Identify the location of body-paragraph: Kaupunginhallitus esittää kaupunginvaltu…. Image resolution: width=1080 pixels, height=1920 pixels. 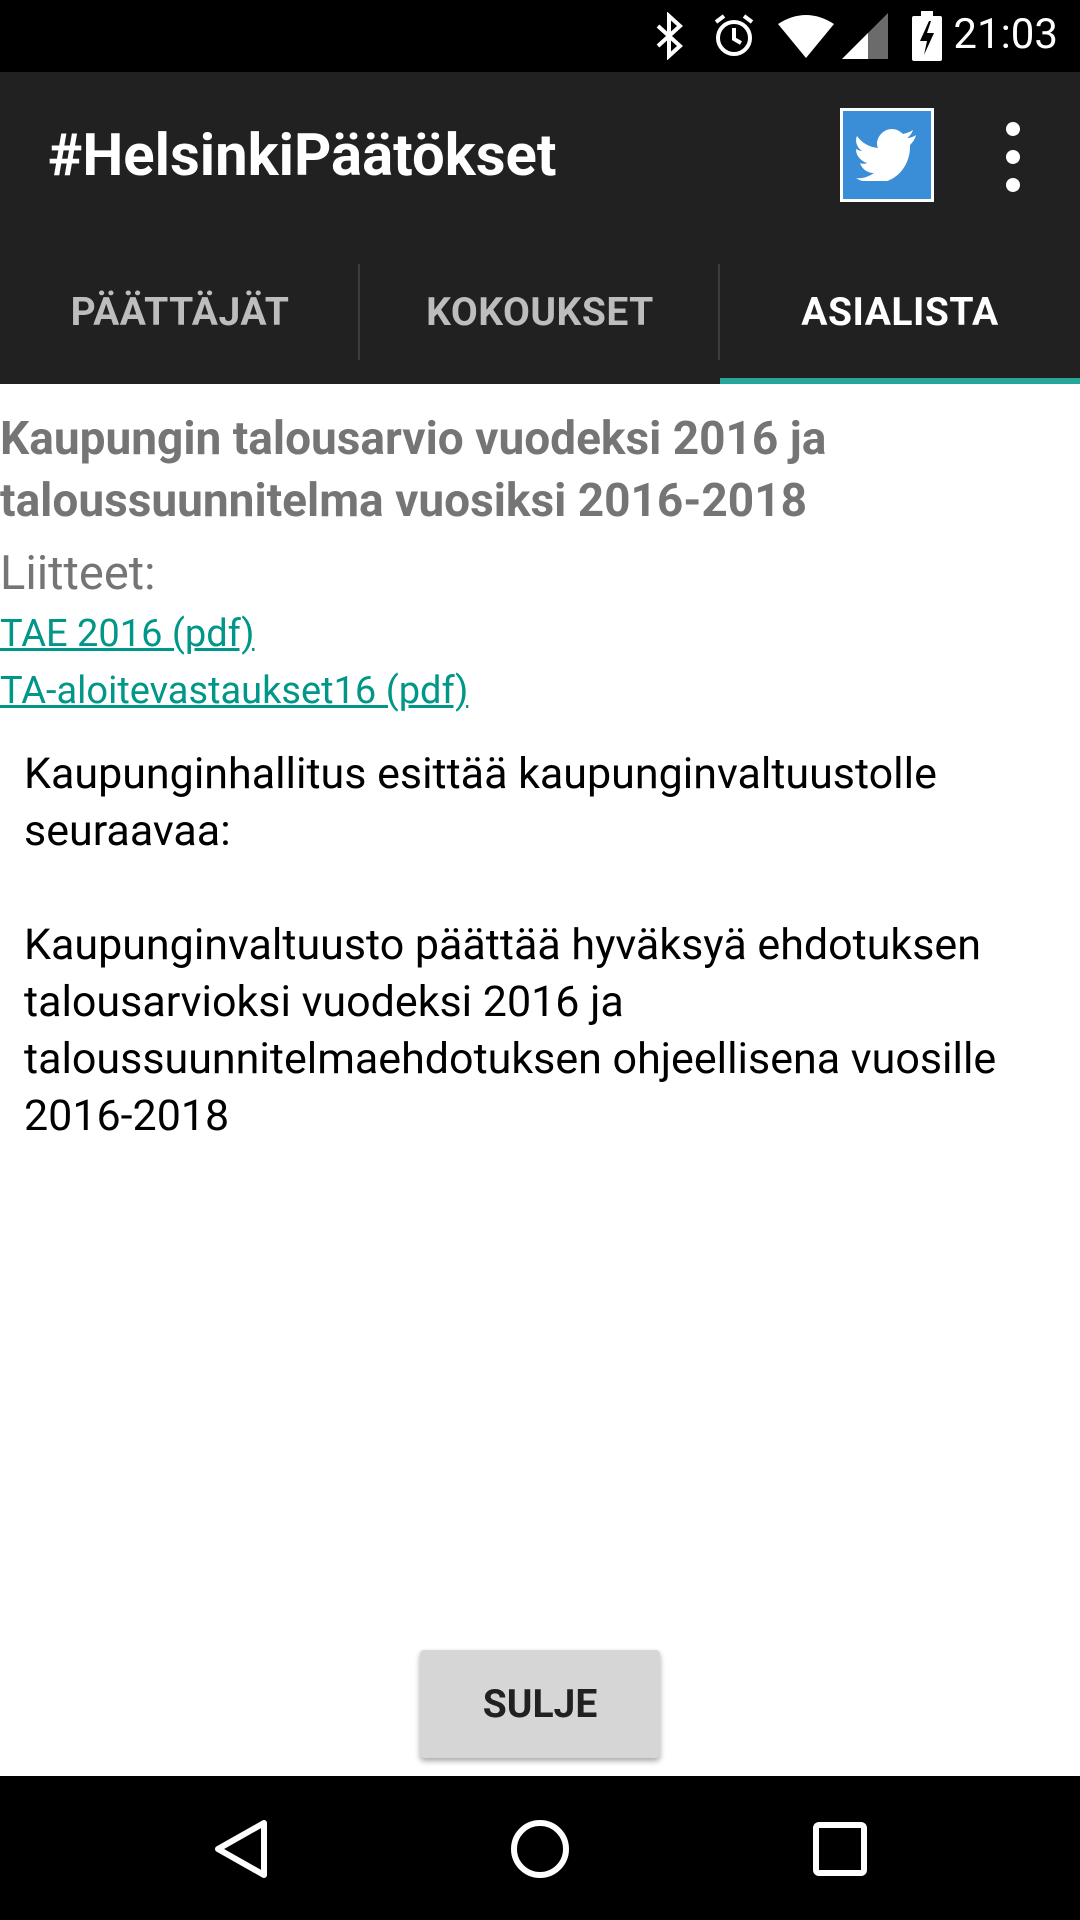
(480, 802).